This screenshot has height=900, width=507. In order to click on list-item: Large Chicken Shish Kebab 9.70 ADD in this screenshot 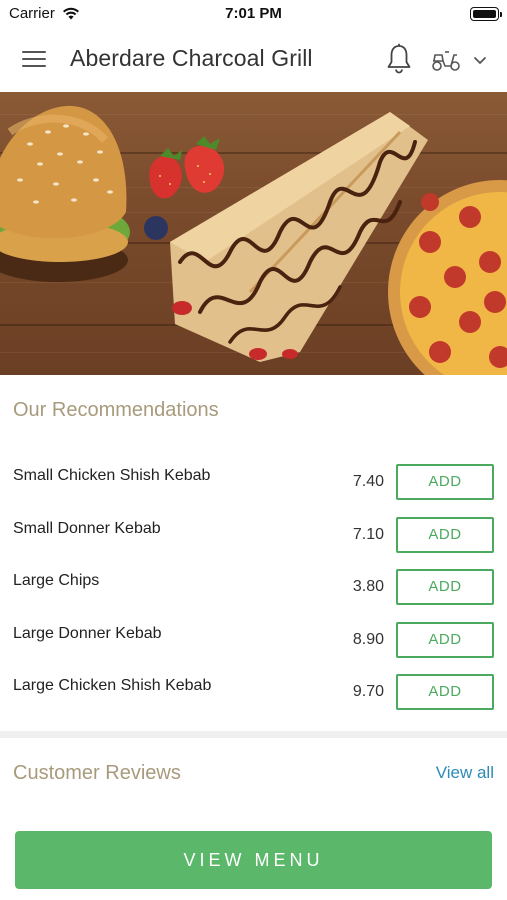, I will do `click(253, 700)`.